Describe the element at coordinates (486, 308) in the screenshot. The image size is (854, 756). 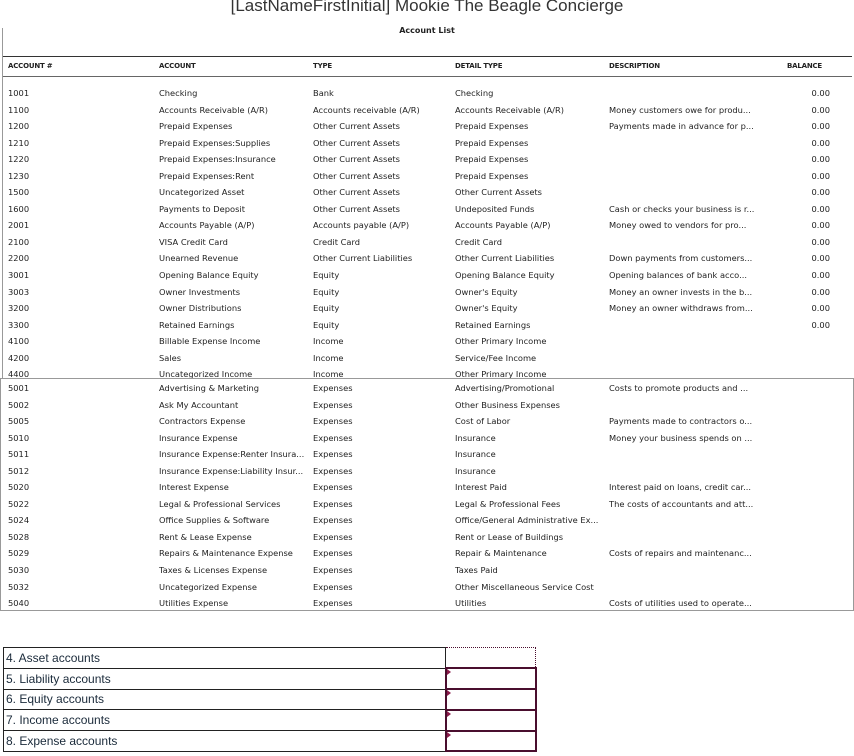
I see `detail-type: Owner's Equity` at that location.